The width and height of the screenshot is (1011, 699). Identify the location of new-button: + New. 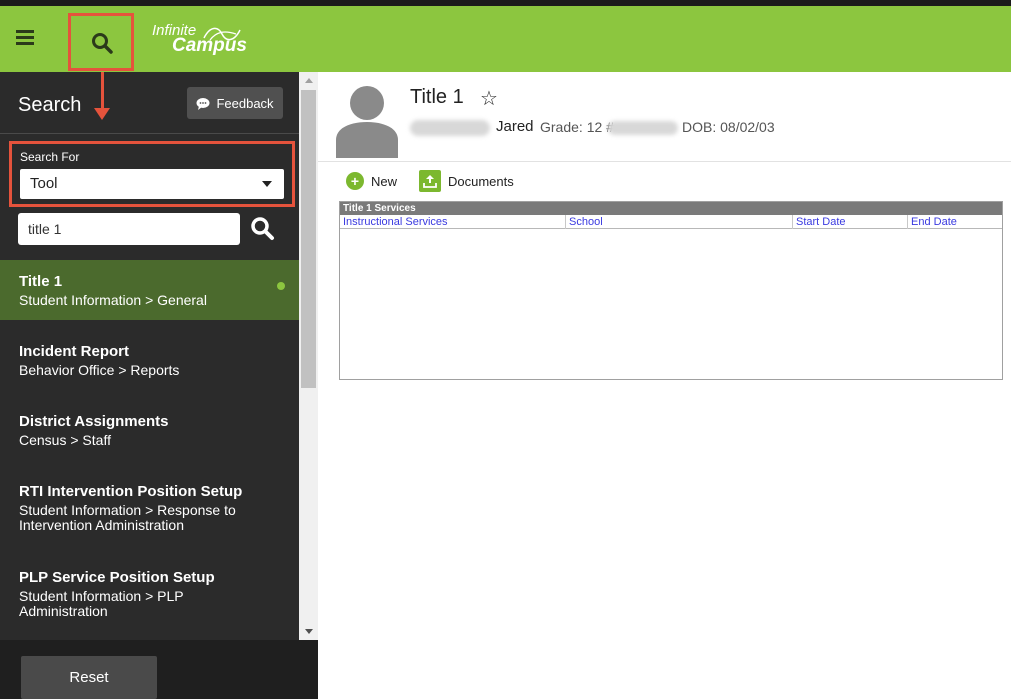
(371, 181).